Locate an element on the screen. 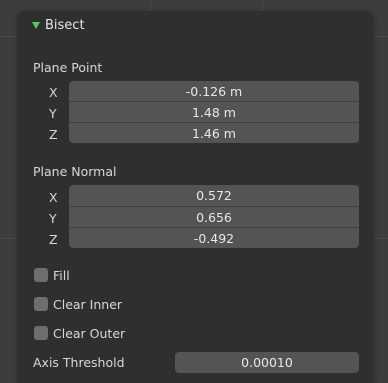 The width and height of the screenshot is (388, 383). axis-threshold-label: Axis Threshold is located at coordinates (79, 362).